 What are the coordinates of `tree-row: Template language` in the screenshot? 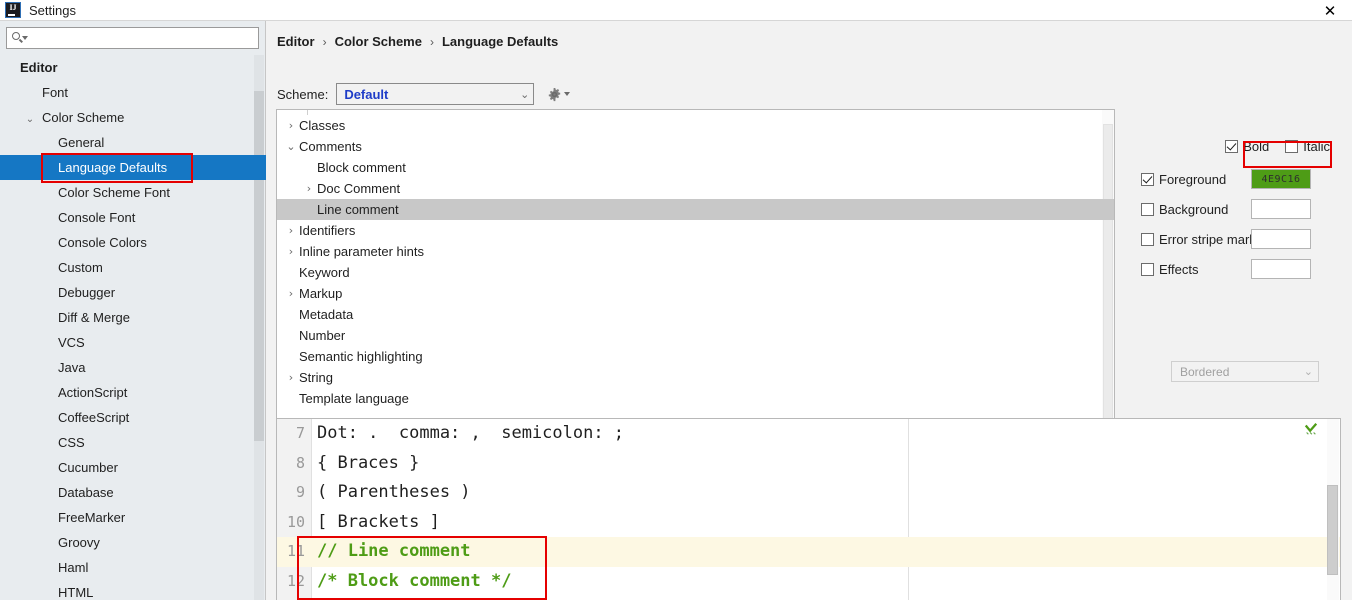 It's located at (695, 398).